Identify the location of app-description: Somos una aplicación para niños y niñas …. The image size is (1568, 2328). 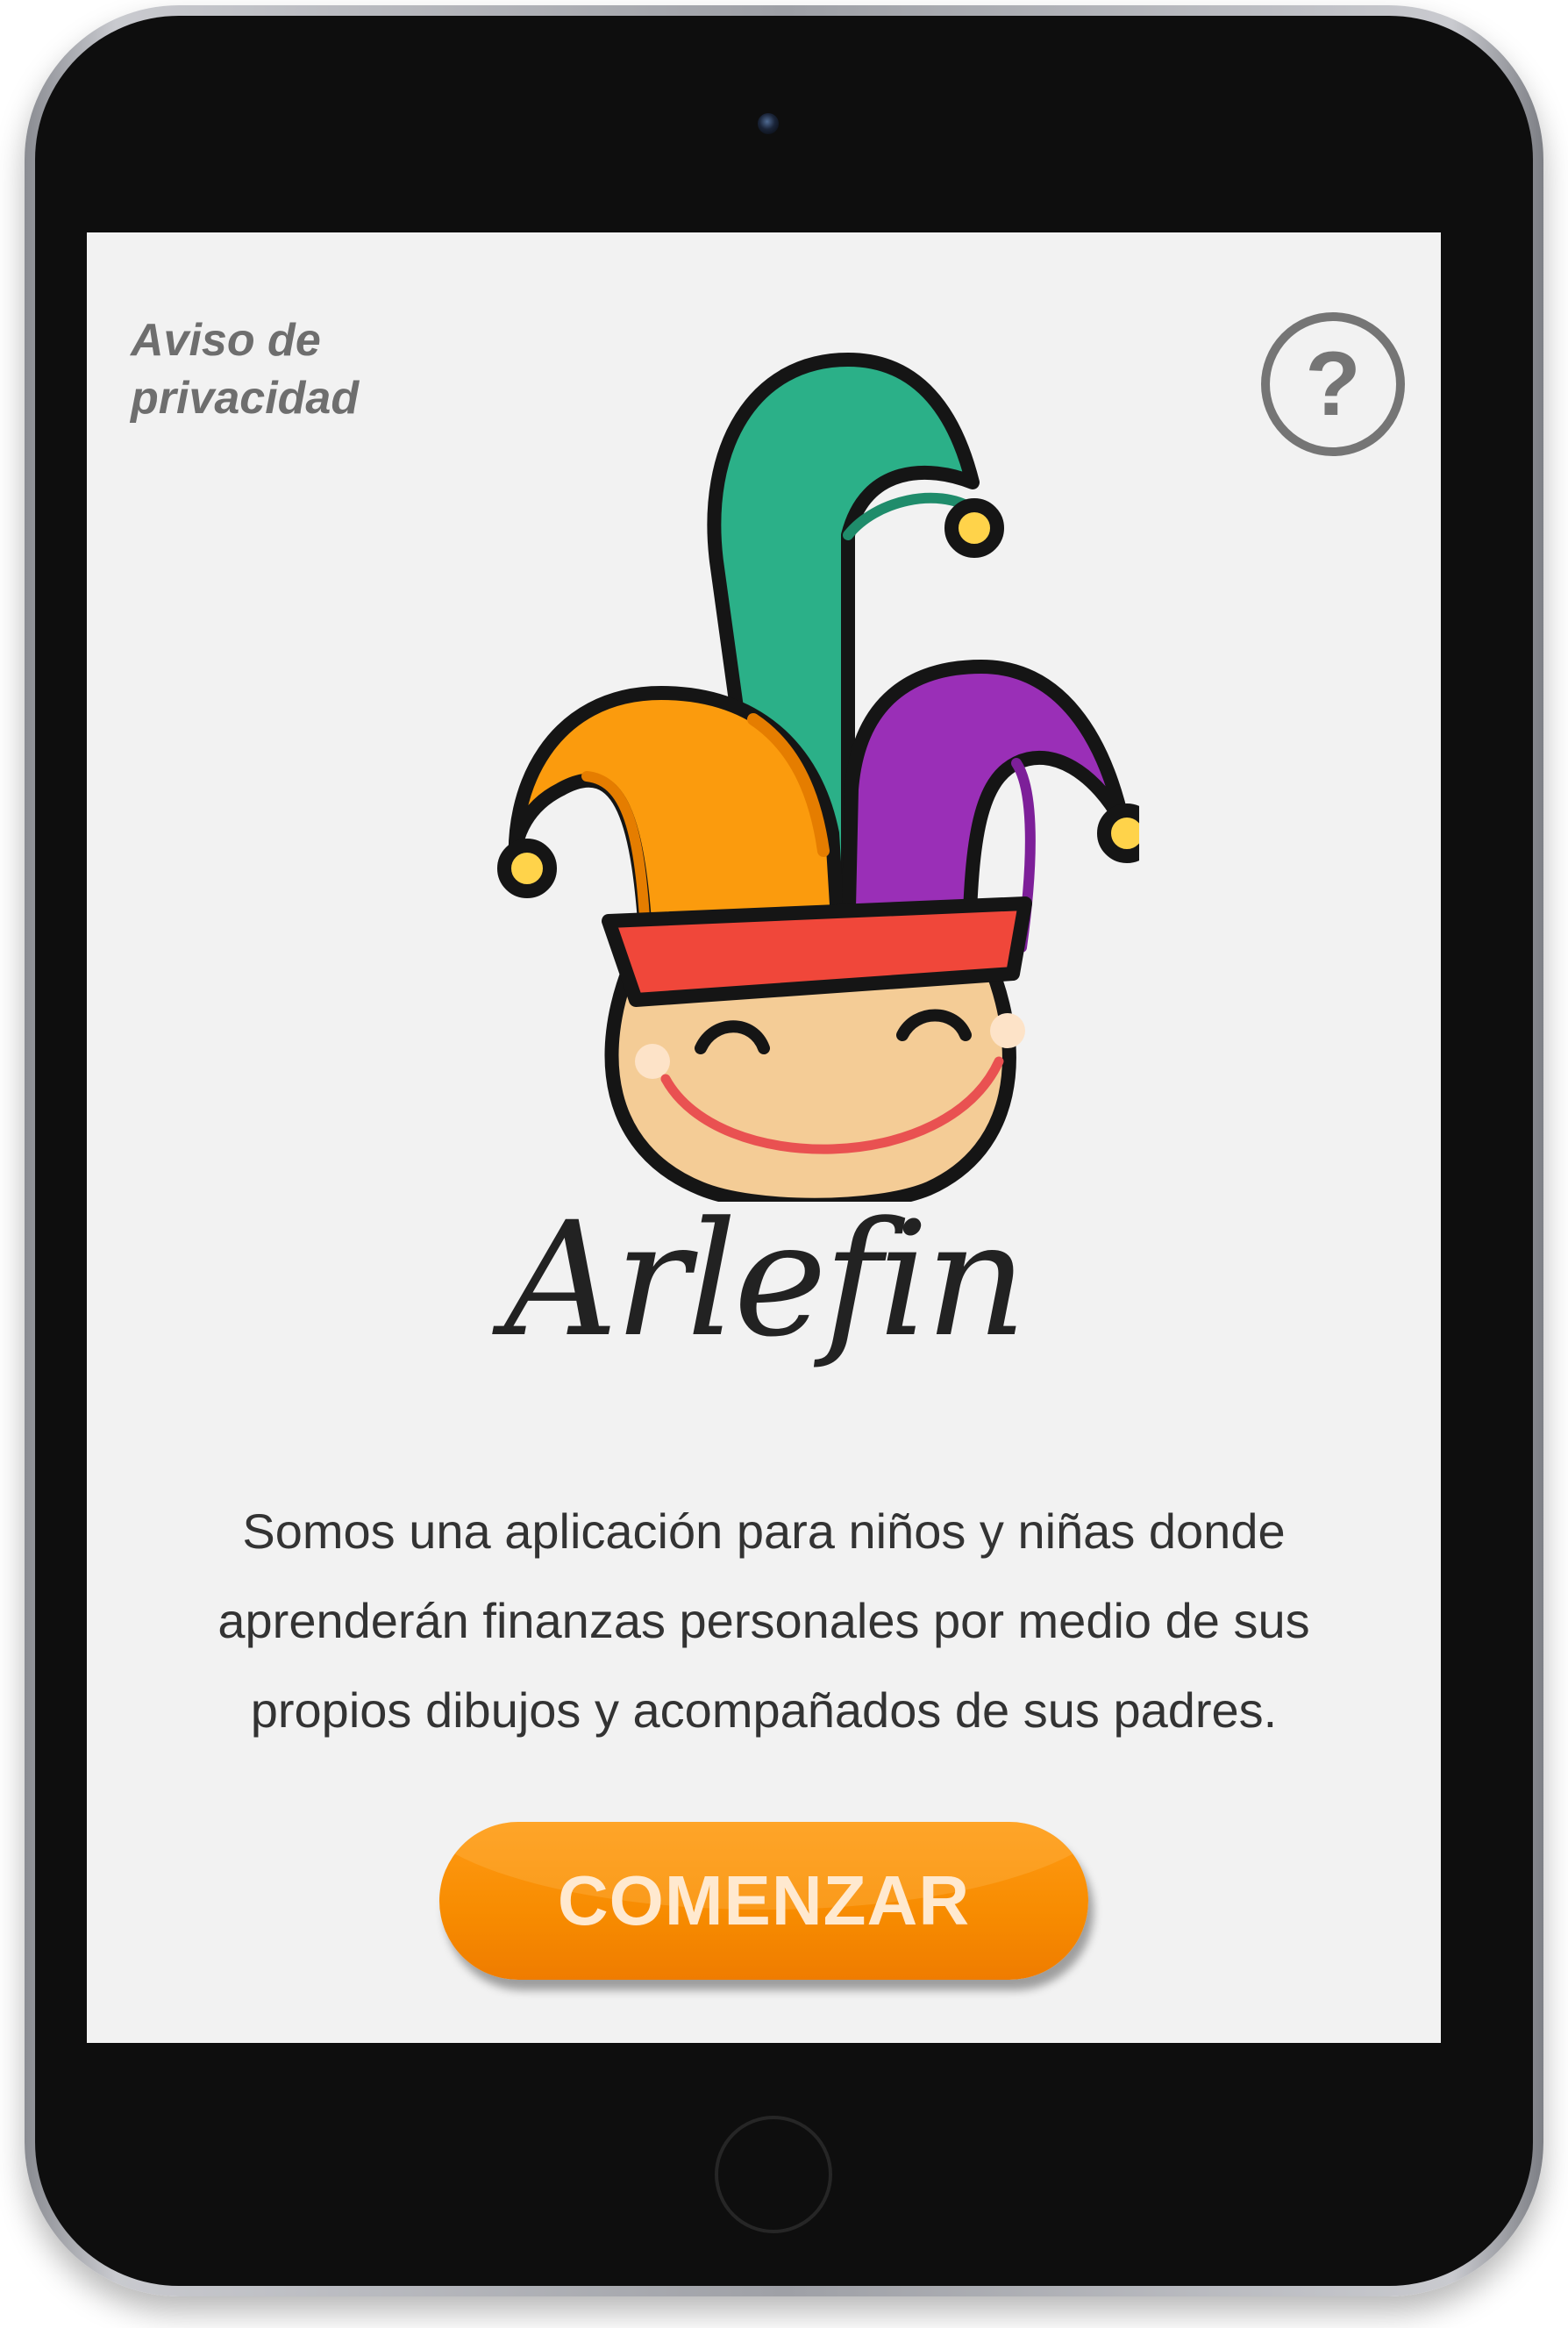
(764, 1620).